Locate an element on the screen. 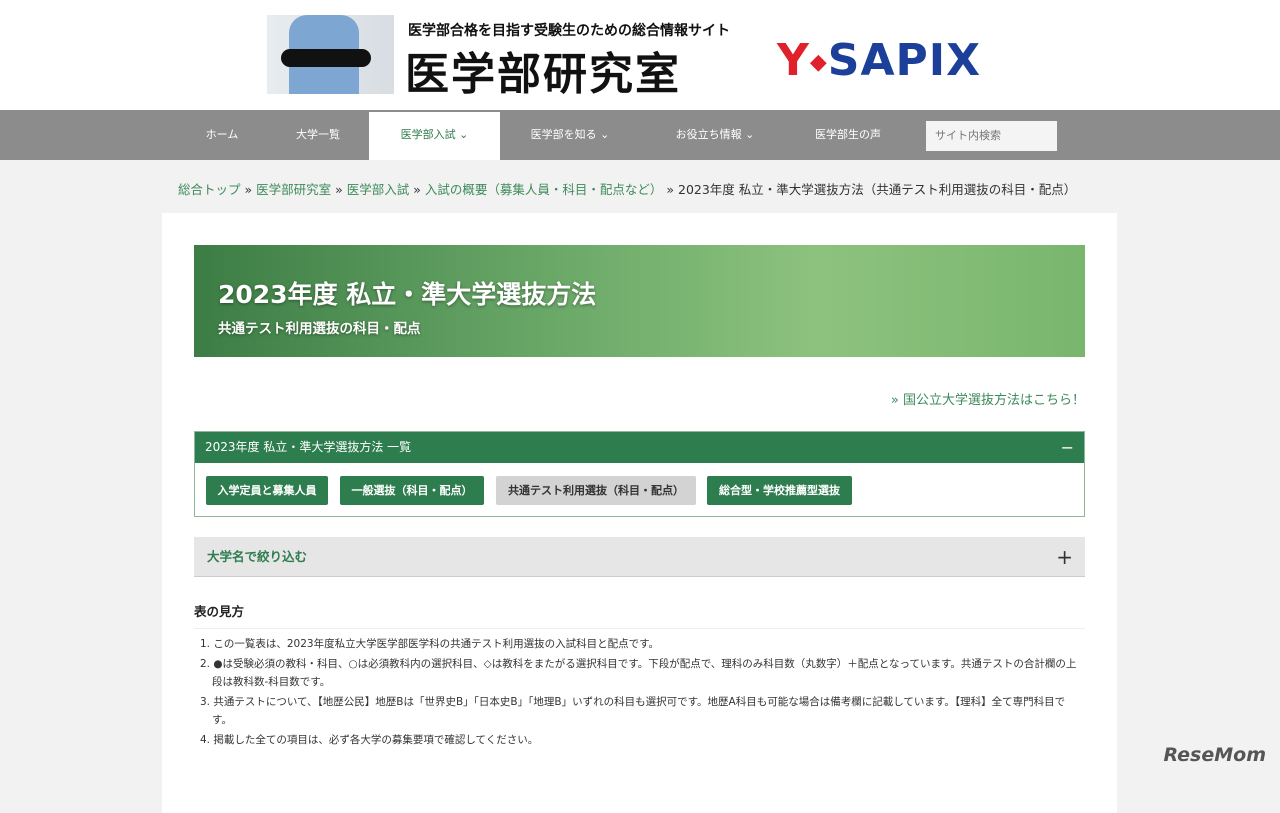 The width and height of the screenshot is (1280, 813). breadcrumb-overview: 入試の概要（募集人員・科目・配点など） is located at coordinates (544, 189).